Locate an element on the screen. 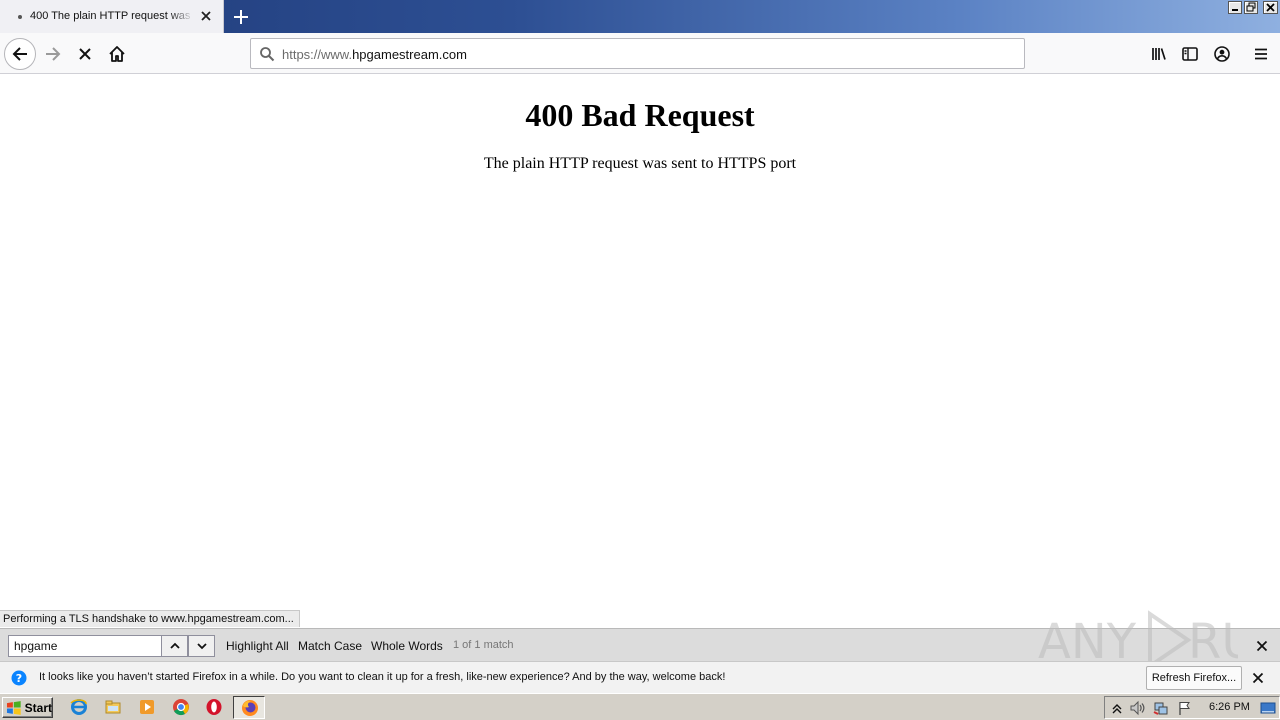  explorer-icon is located at coordinates (113, 707).